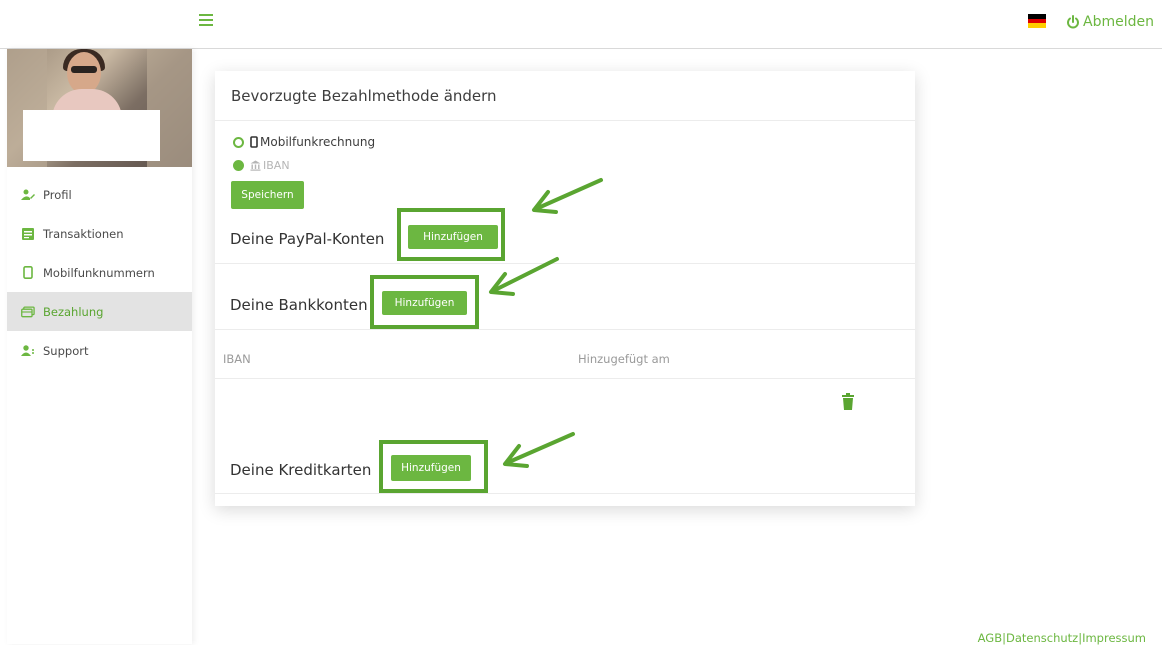 Image resolution: width=1162 pixels, height=645 pixels. What do you see at coordinates (1114, 638) in the screenshot?
I see `imprint-link: Impressum` at bounding box center [1114, 638].